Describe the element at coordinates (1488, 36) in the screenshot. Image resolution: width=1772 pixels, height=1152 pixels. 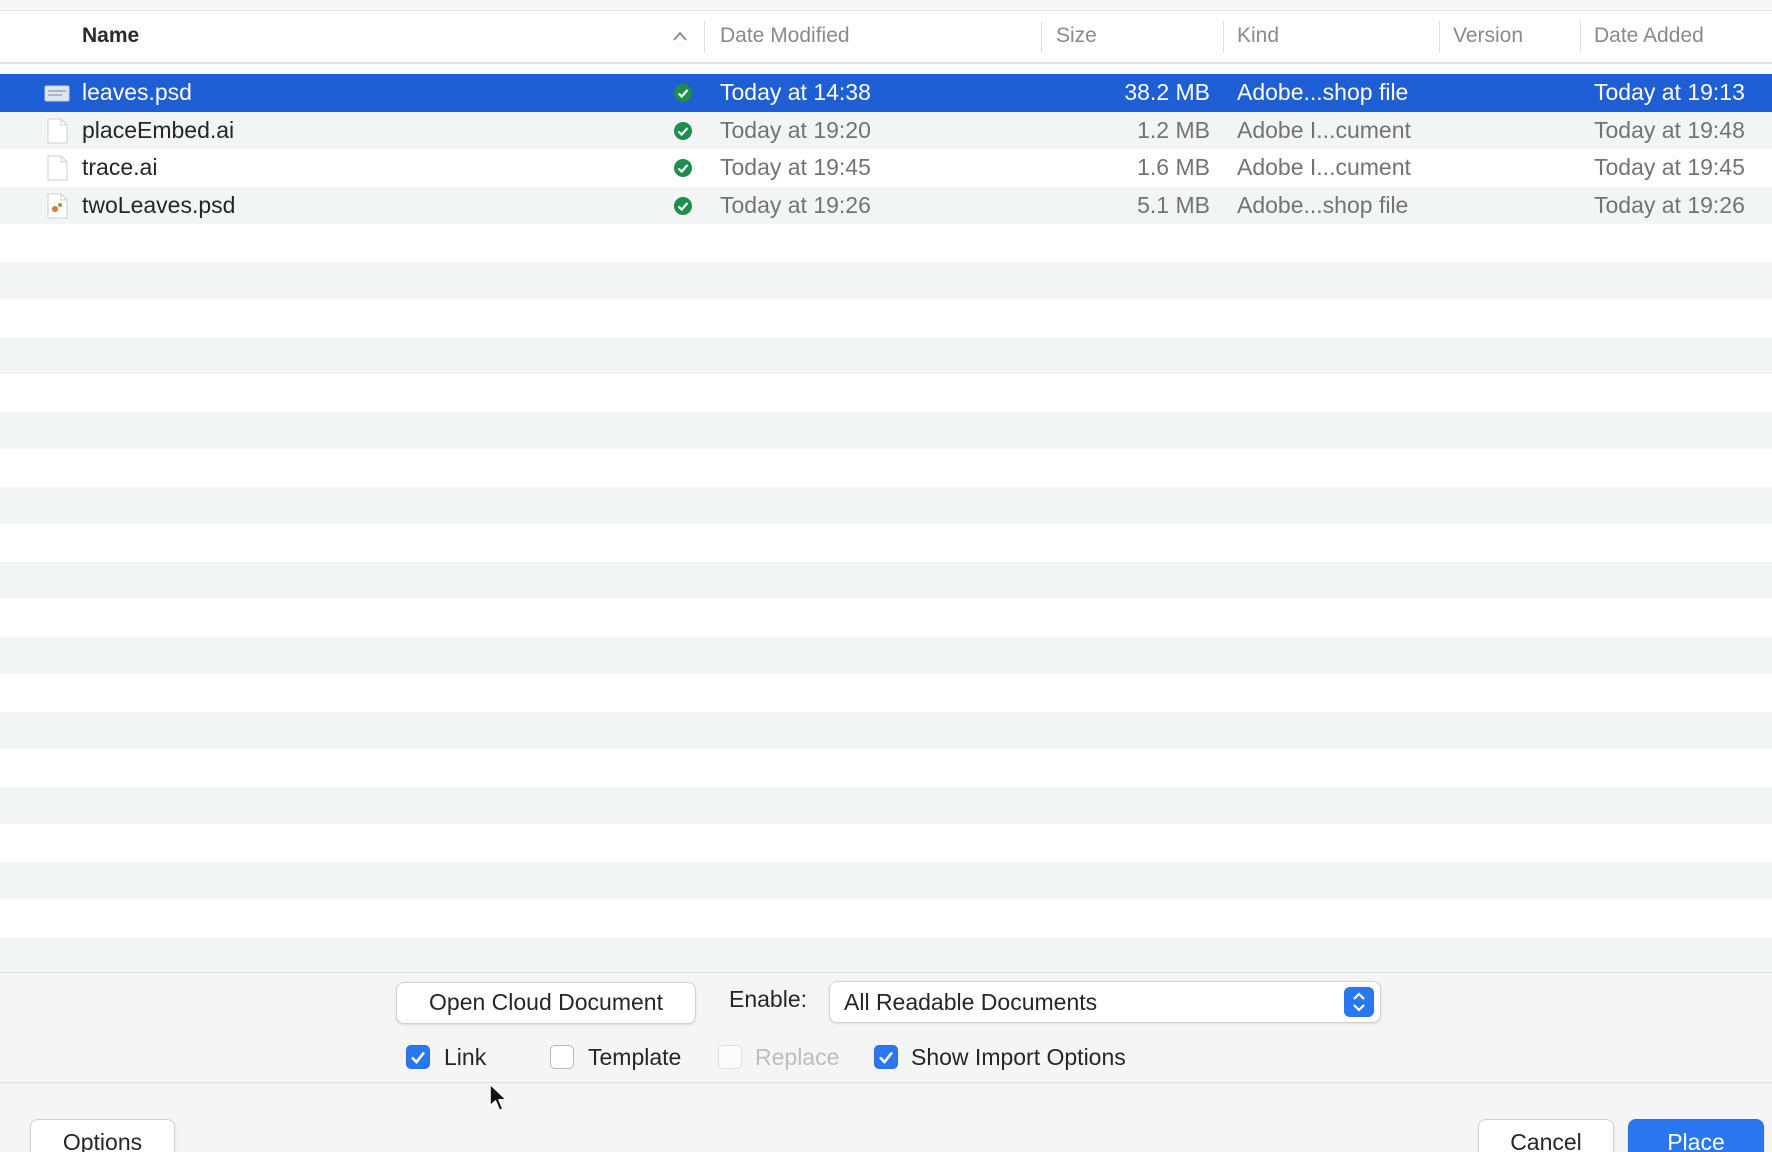
I see `column-header-version: Version` at that location.